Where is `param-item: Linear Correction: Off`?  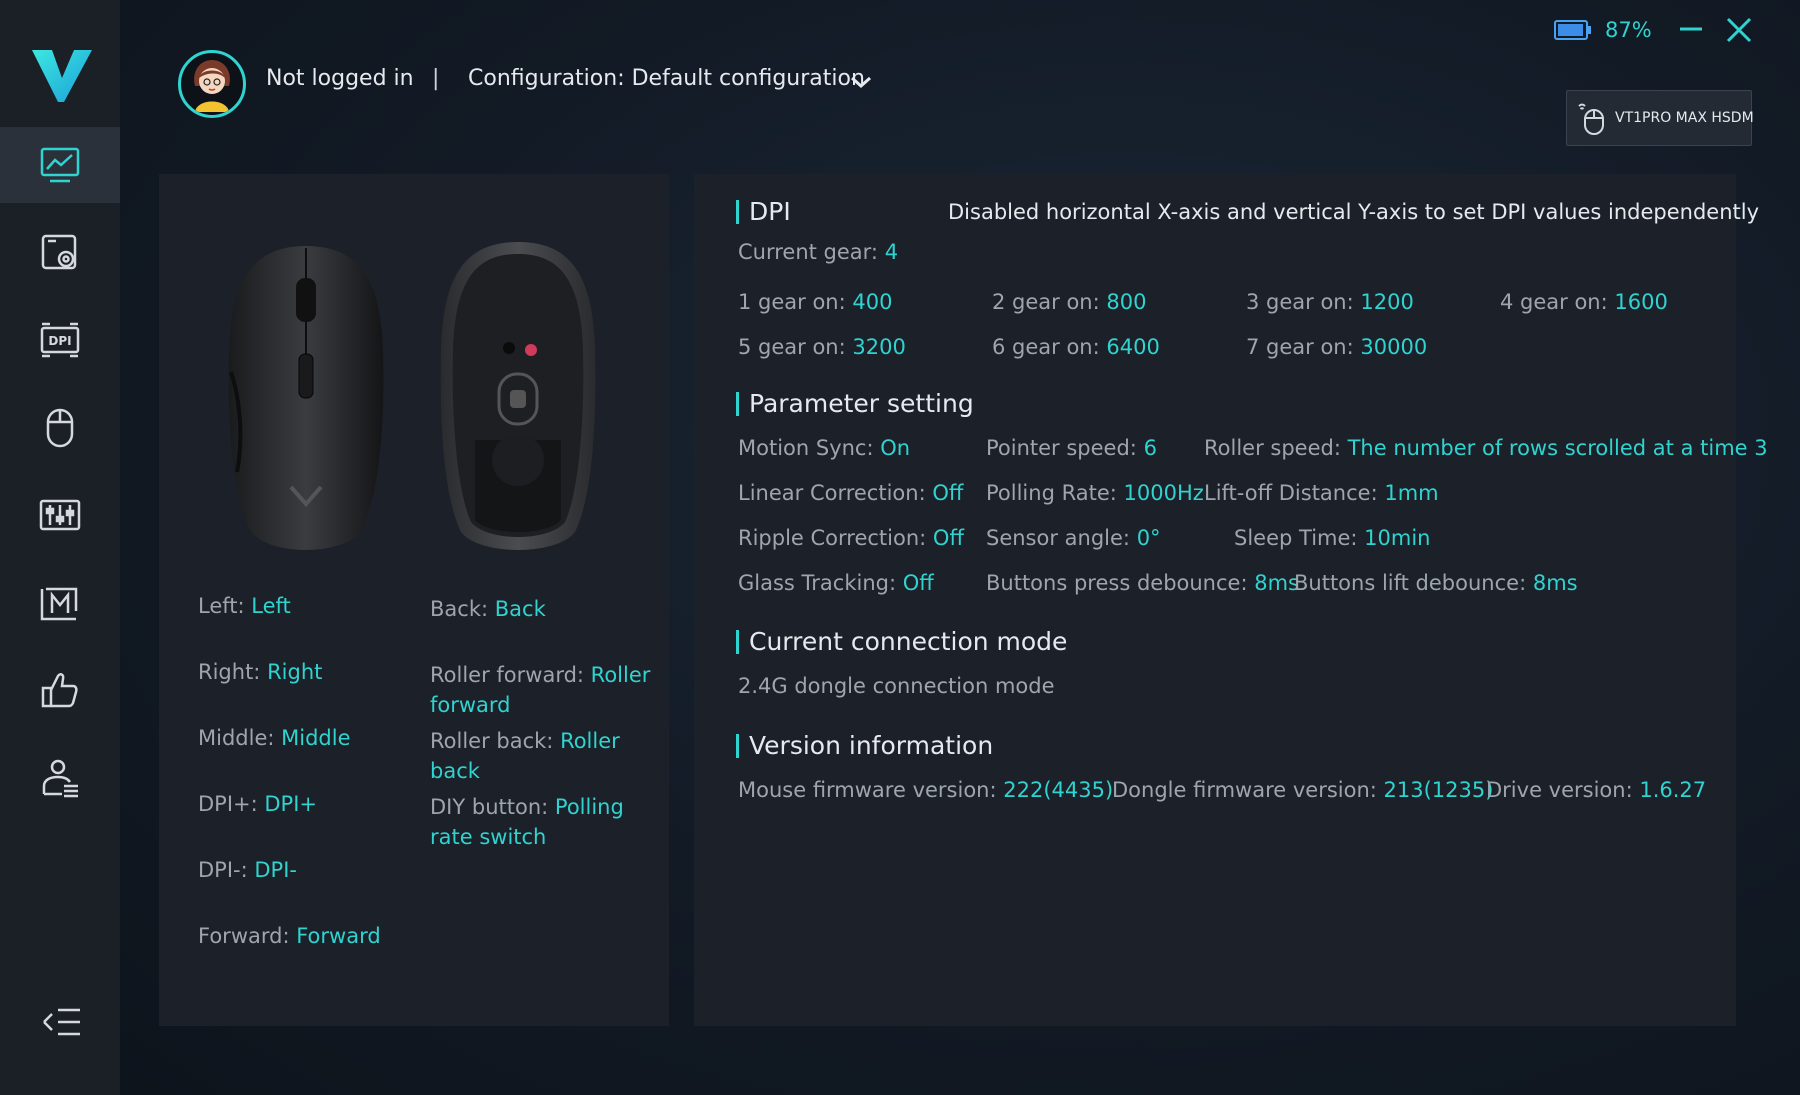 param-item: Linear Correction: Off is located at coordinates (851, 493).